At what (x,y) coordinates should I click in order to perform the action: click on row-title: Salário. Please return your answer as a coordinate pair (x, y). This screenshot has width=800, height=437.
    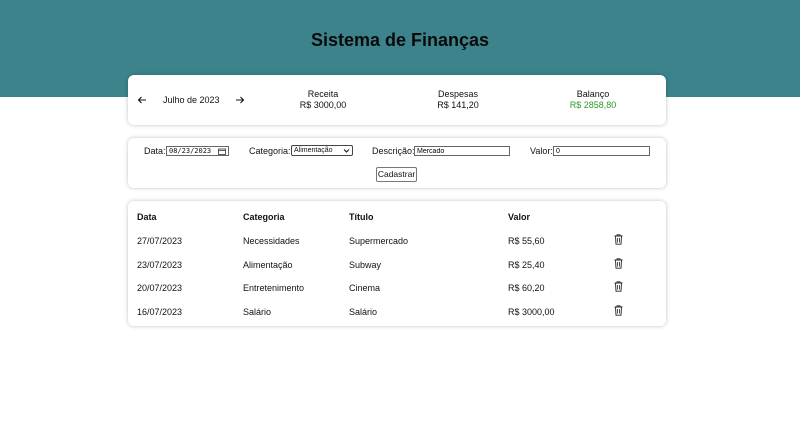
    Looking at the image, I should click on (363, 312).